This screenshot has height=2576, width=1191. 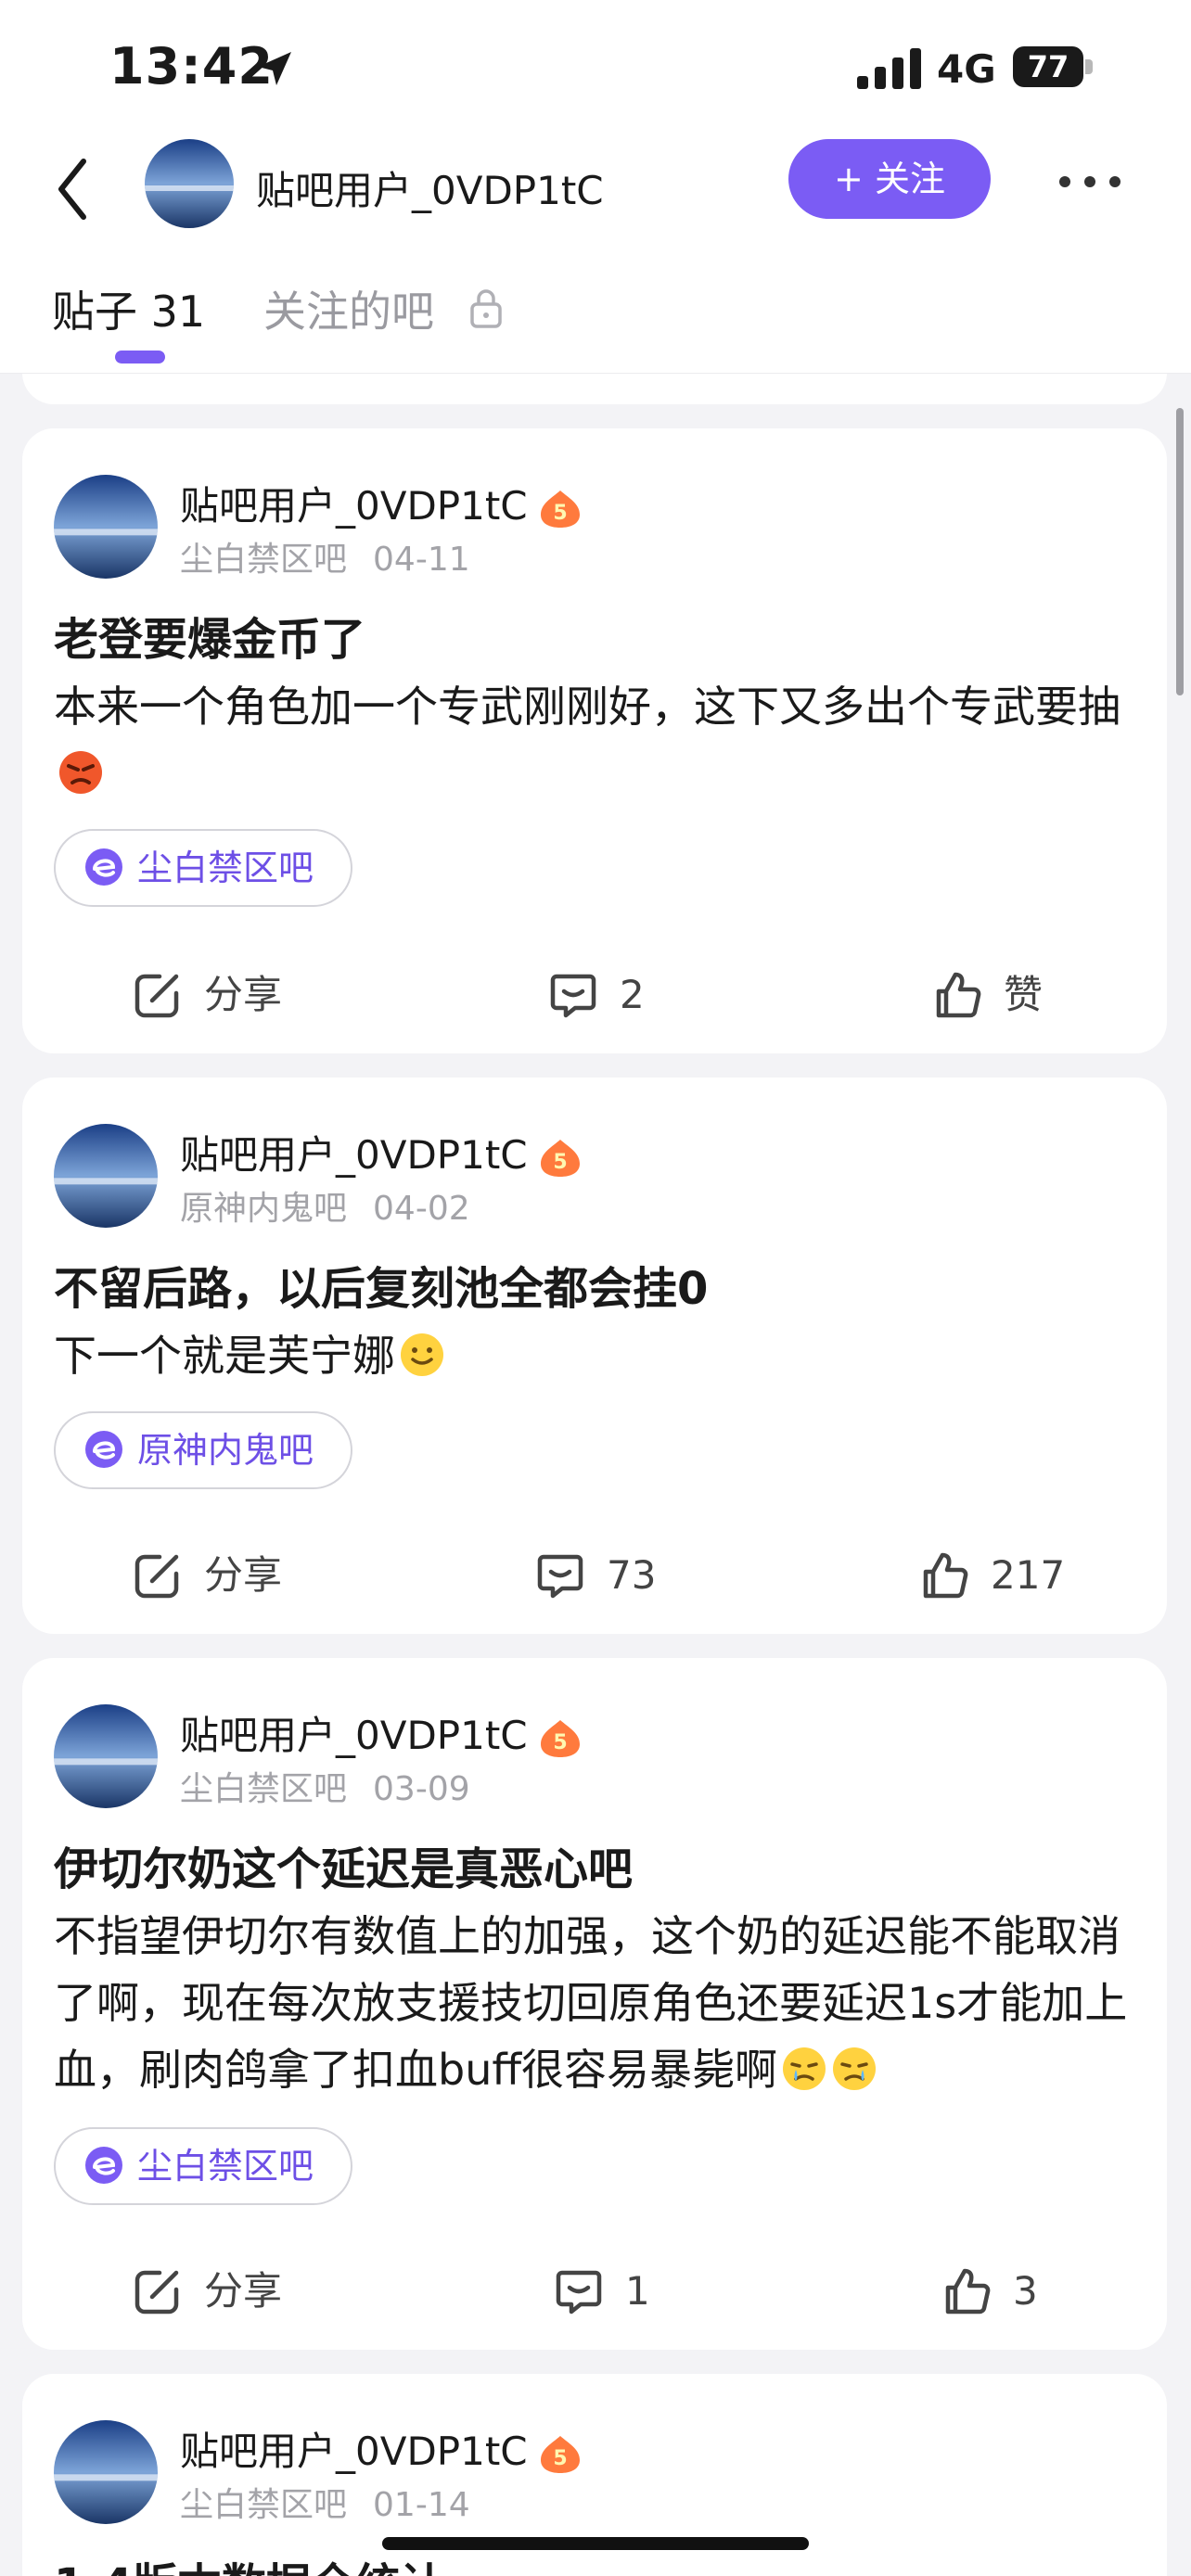 I want to click on post-meta: 原神内鬼吧 04-02, so click(x=325, y=1205).